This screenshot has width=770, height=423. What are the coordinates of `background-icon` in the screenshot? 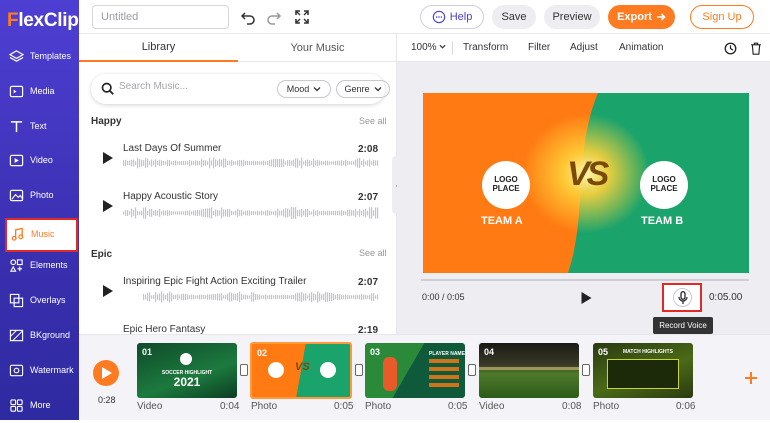 It's located at (16, 335).